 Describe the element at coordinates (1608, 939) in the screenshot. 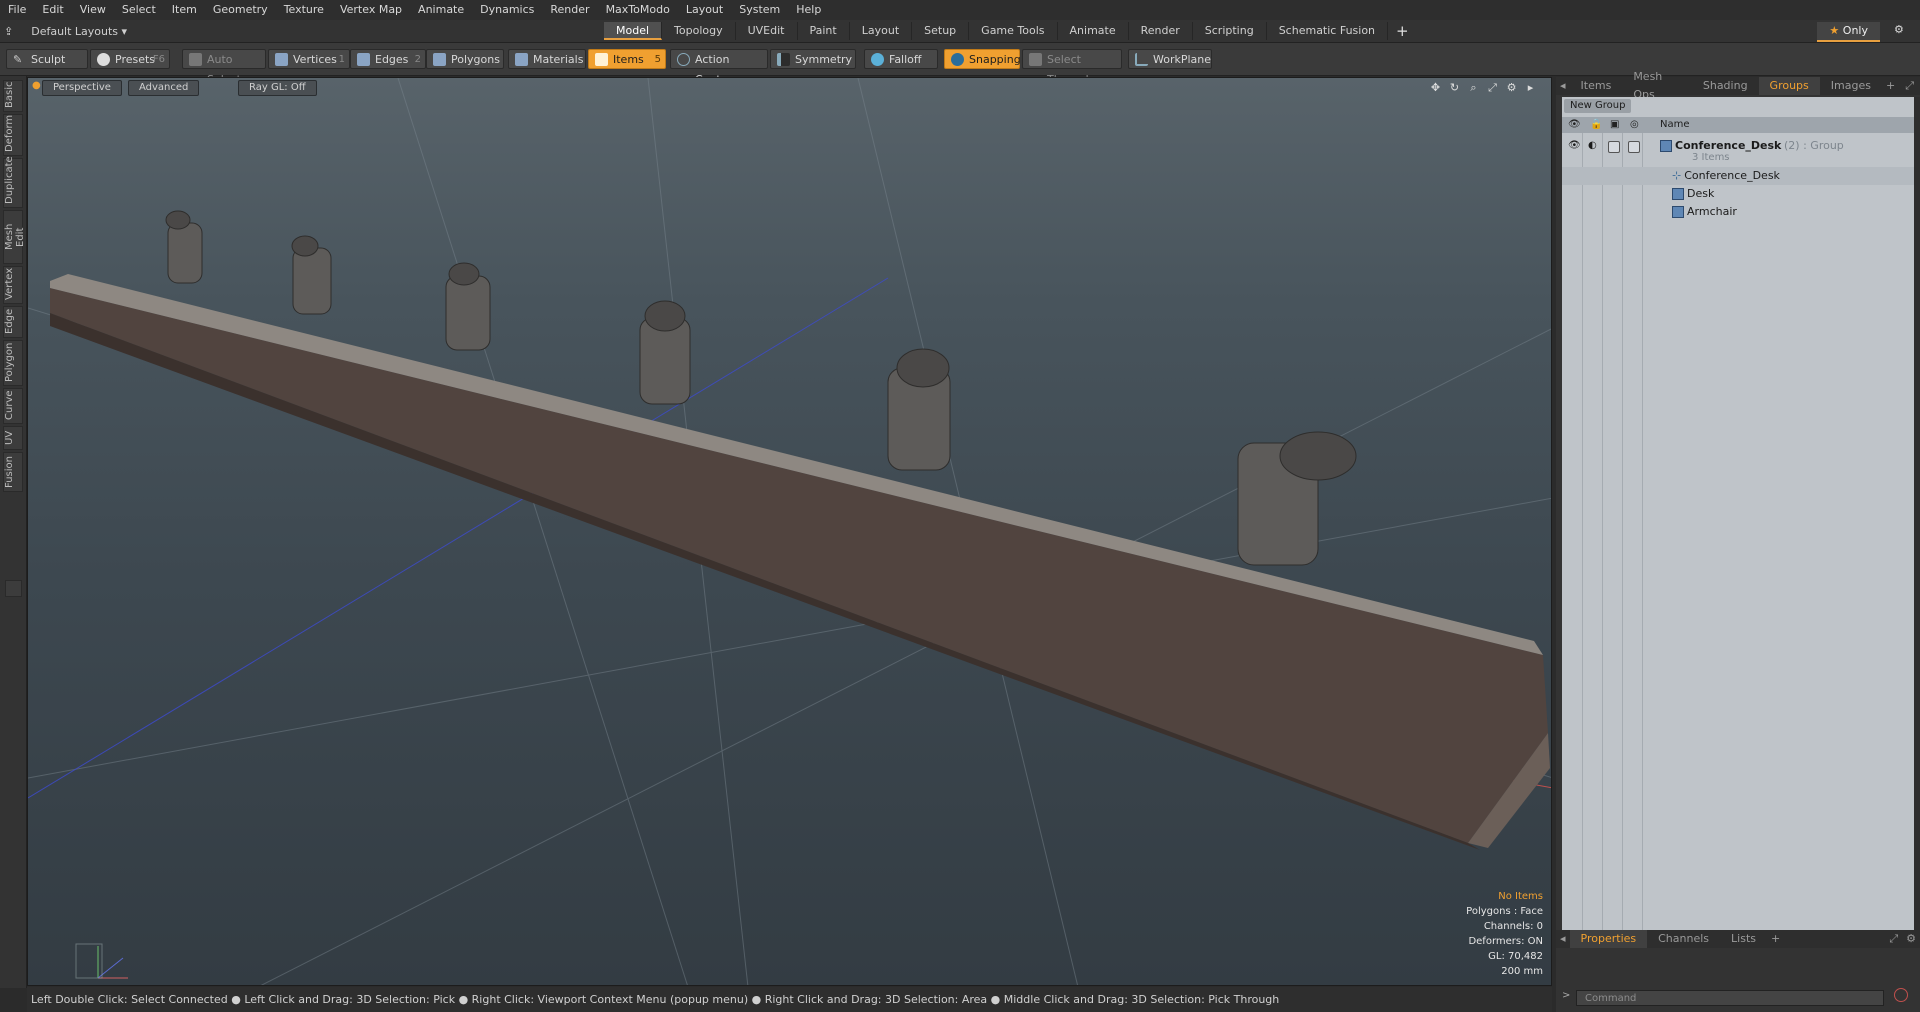

I see `tab-properties: Properties` at that location.